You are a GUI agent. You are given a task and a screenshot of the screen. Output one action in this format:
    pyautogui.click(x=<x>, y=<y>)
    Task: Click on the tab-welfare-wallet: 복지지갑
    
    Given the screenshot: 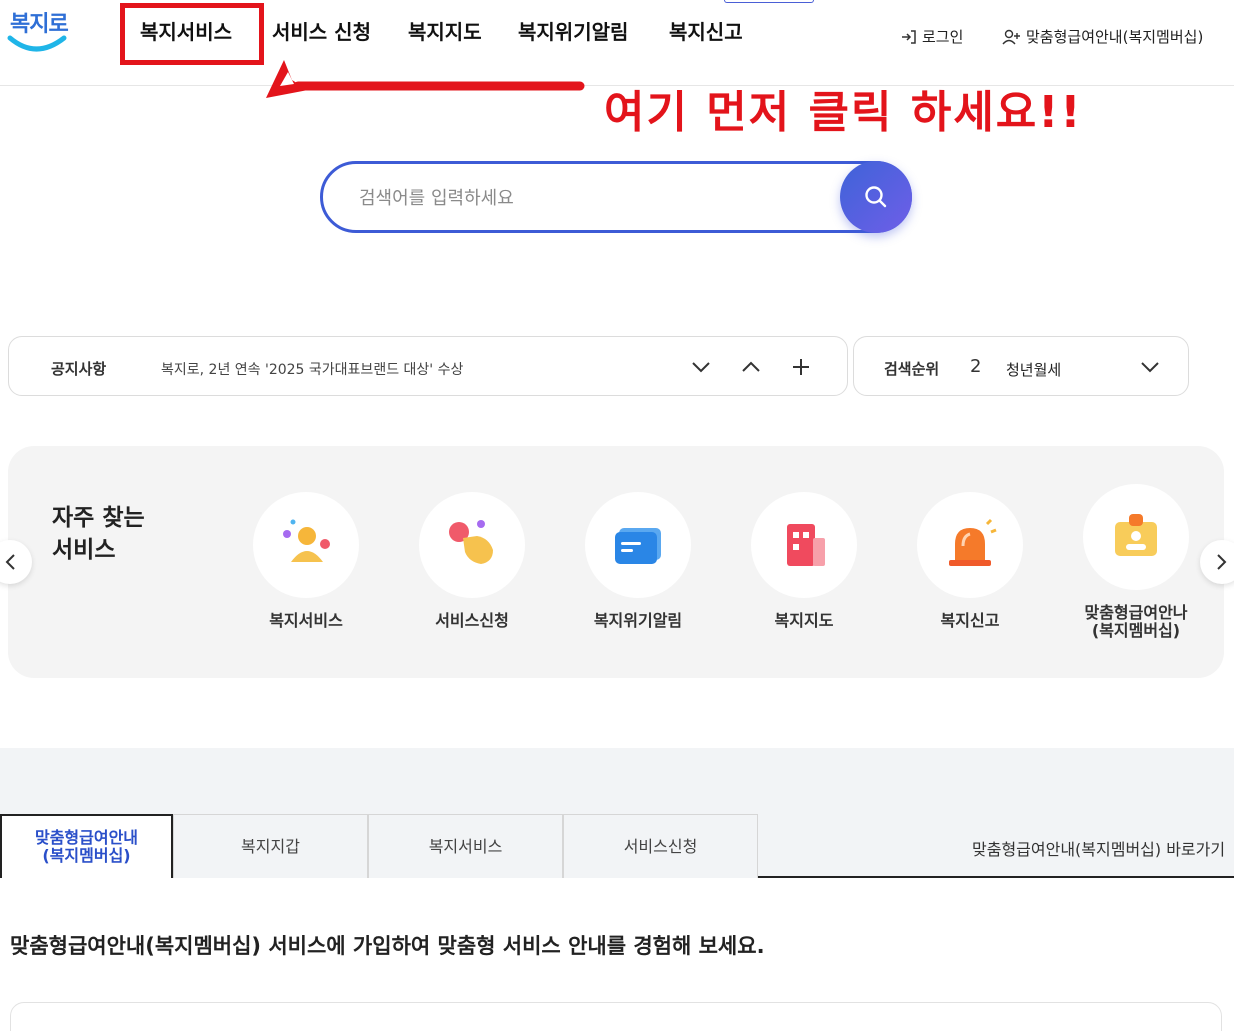 What is the action you would take?
    pyautogui.click(x=270, y=846)
    